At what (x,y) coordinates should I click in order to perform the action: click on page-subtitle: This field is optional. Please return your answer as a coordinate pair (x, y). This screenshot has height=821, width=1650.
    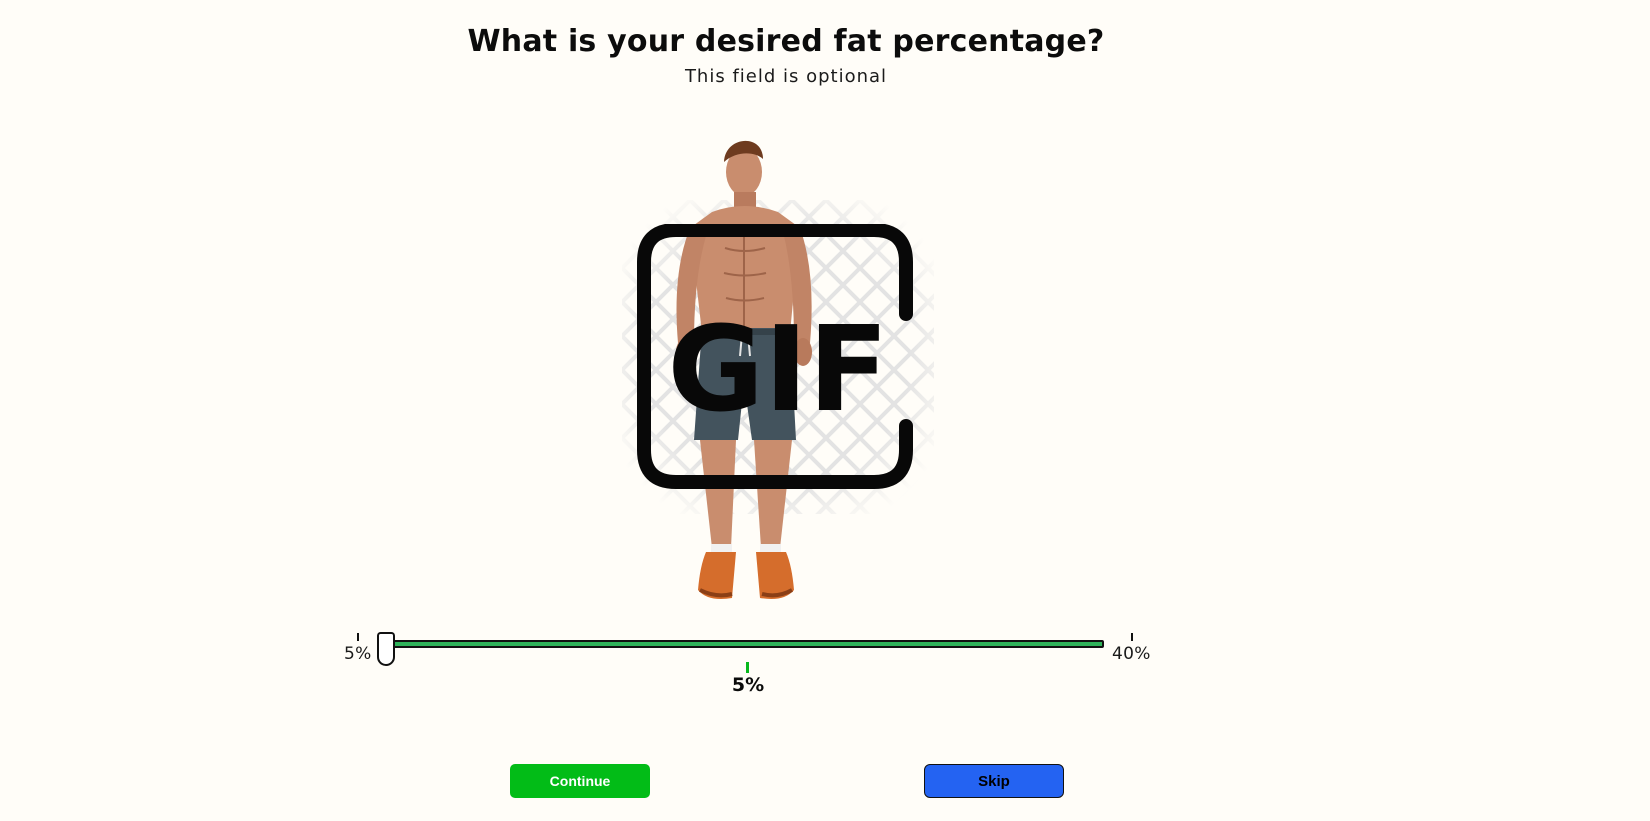
    Looking at the image, I should click on (786, 76).